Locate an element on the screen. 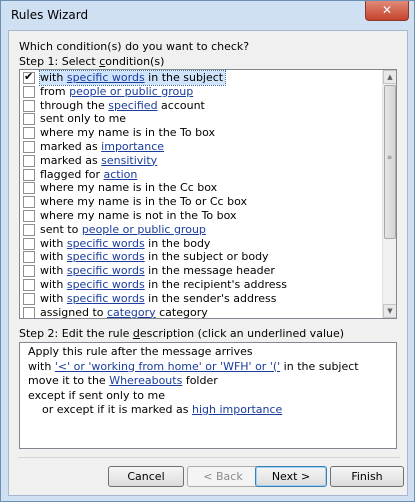 This screenshot has width=415, height=502. conditions-scrollbar: ▲ ≡ ▼ is located at coordinates (389, 194).